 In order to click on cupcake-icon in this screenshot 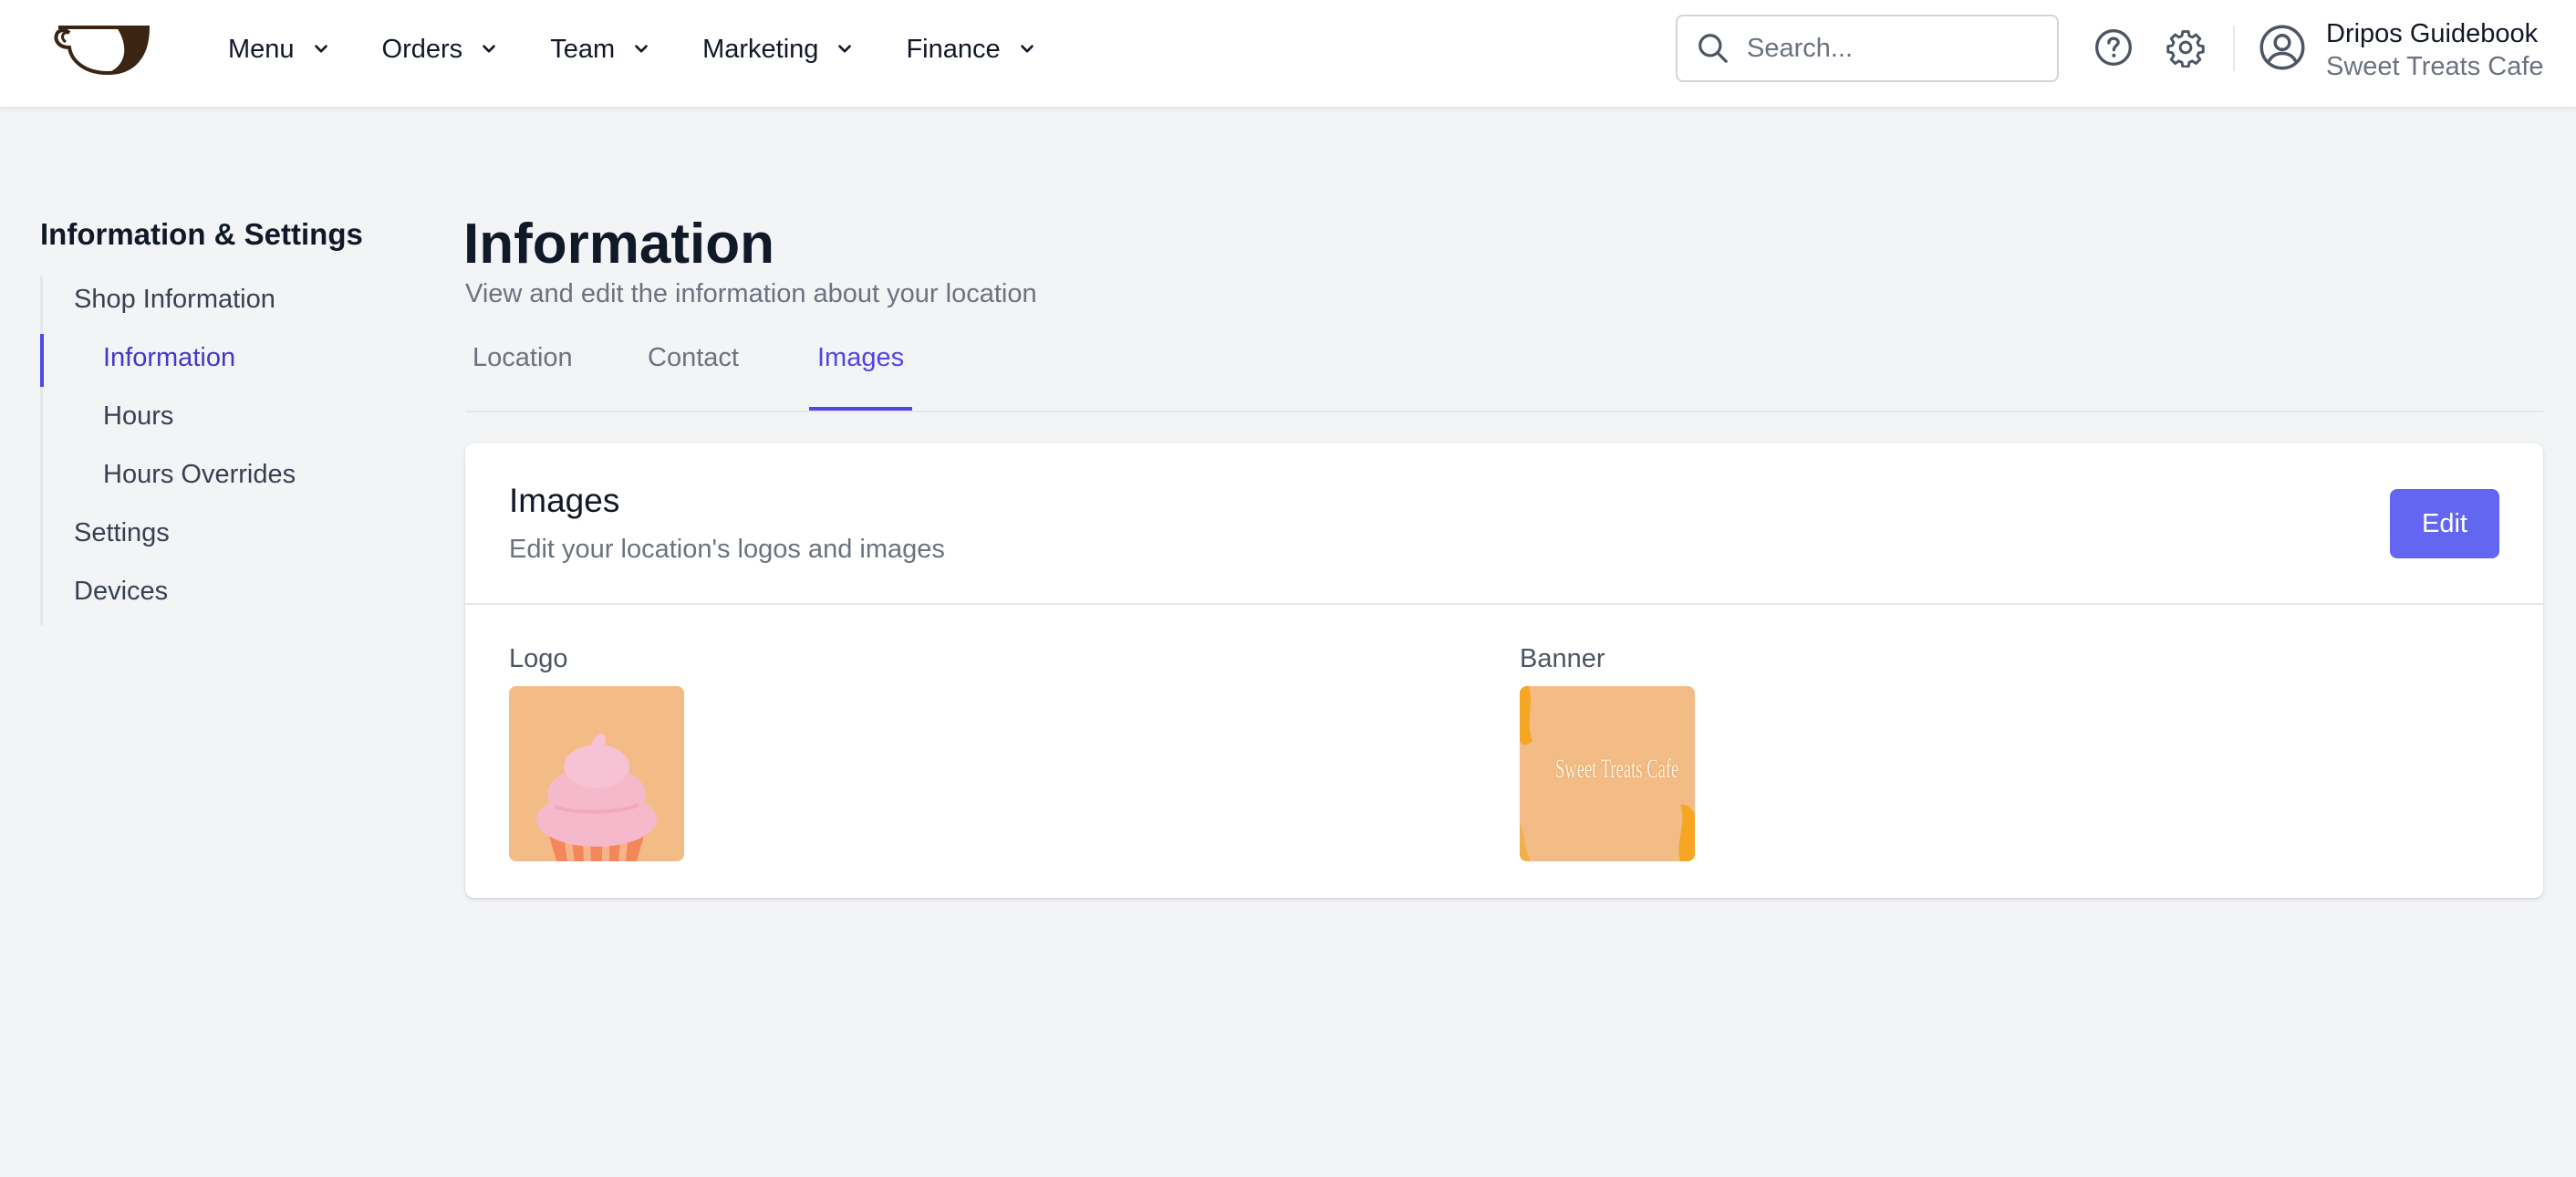, I will do `click(596, 774)`.